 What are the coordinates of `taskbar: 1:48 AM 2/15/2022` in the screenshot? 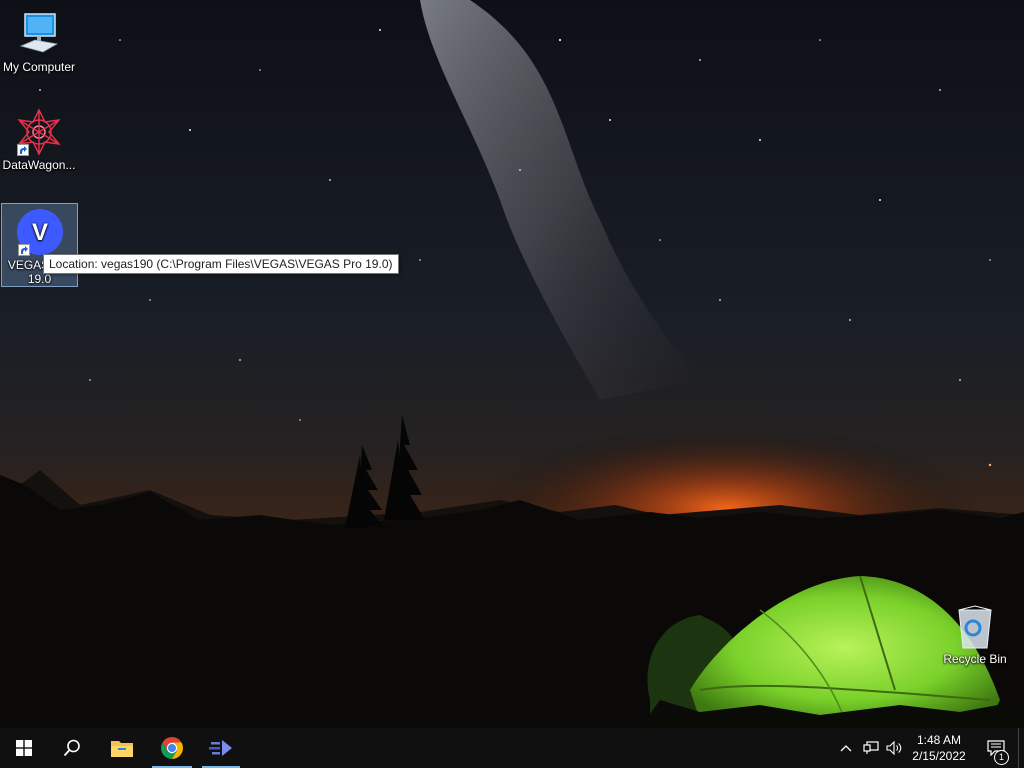 It's located at (512, 748).